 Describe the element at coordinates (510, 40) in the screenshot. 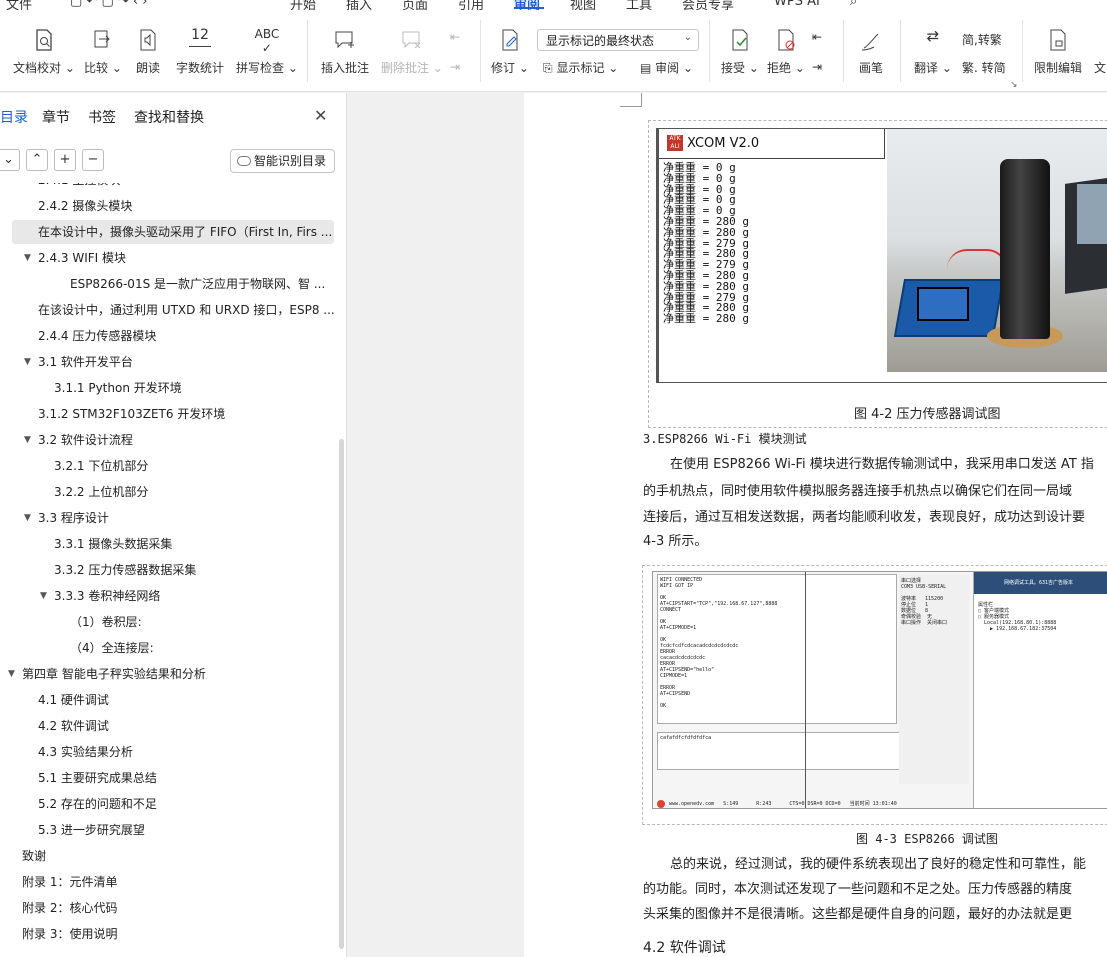

I see `revise-icon` at that location.